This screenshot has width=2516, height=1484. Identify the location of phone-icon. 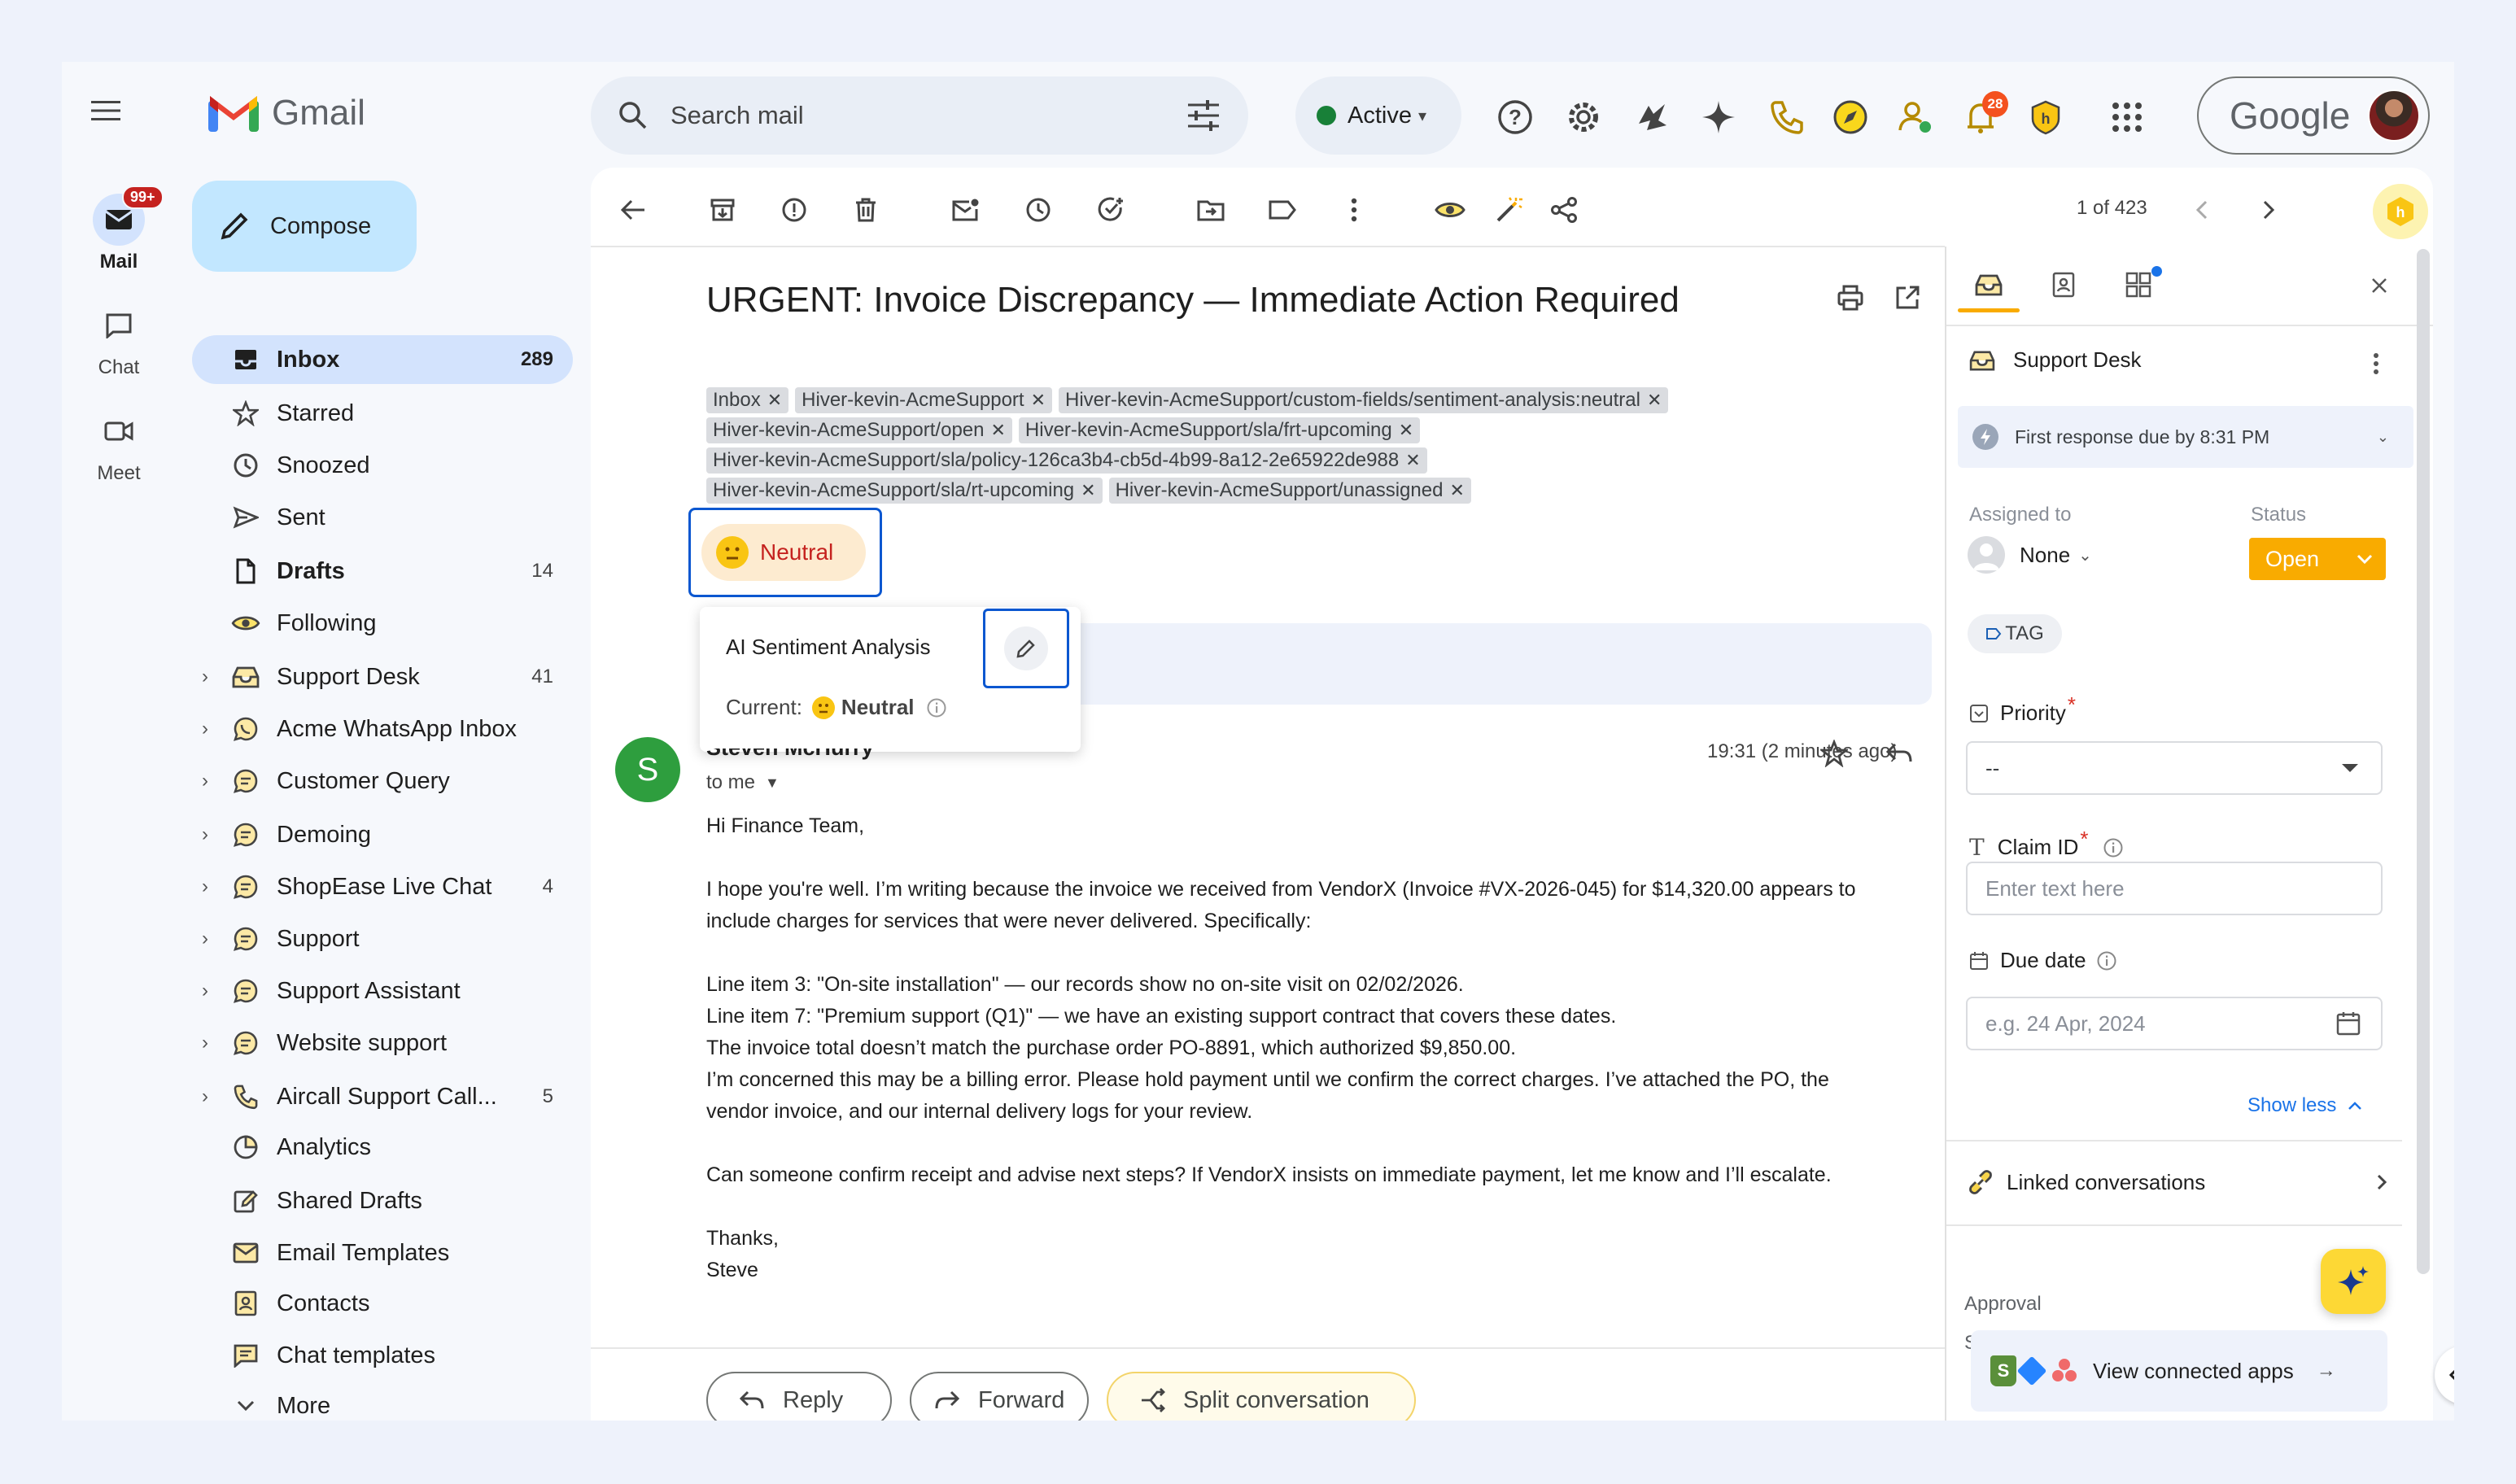
(1787, 117).